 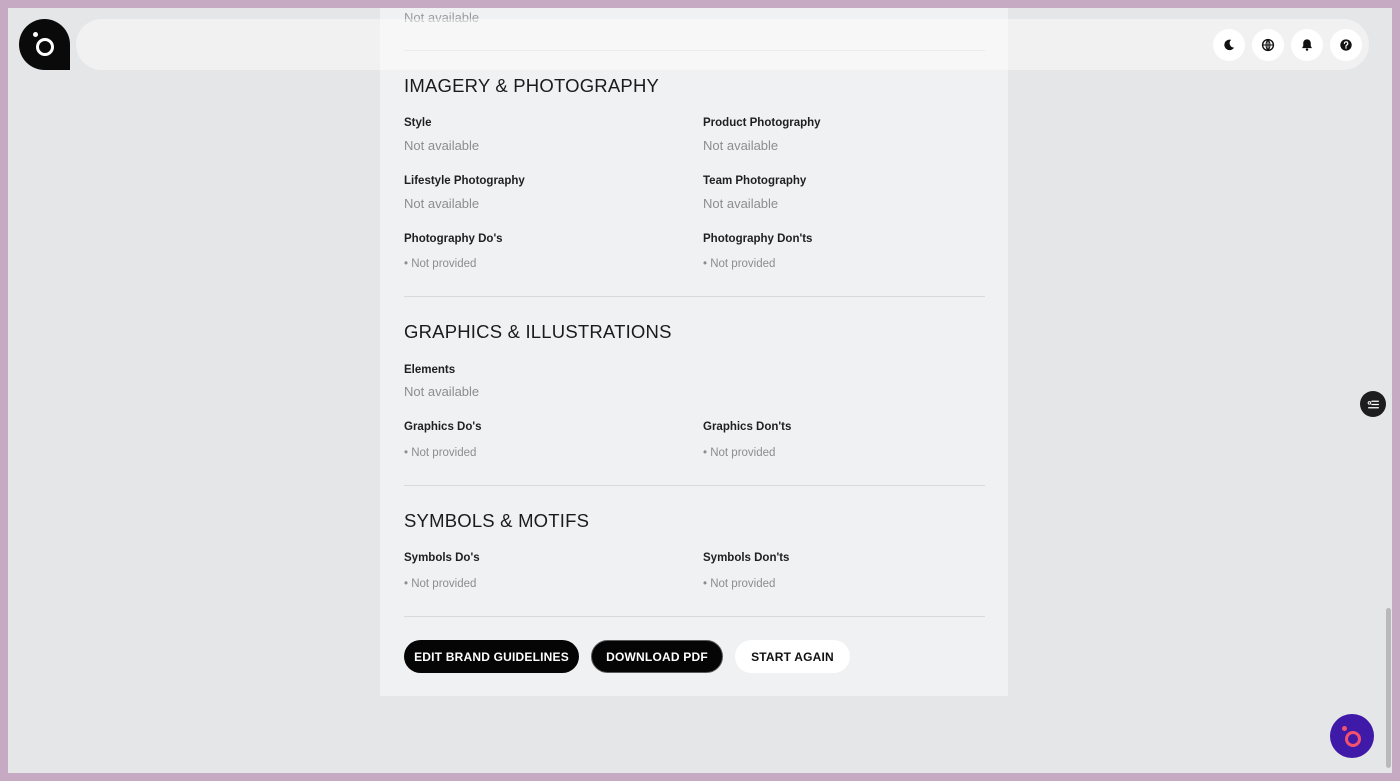 I want to click on table-of-contents-toggle, so click(x=1373, y=404).